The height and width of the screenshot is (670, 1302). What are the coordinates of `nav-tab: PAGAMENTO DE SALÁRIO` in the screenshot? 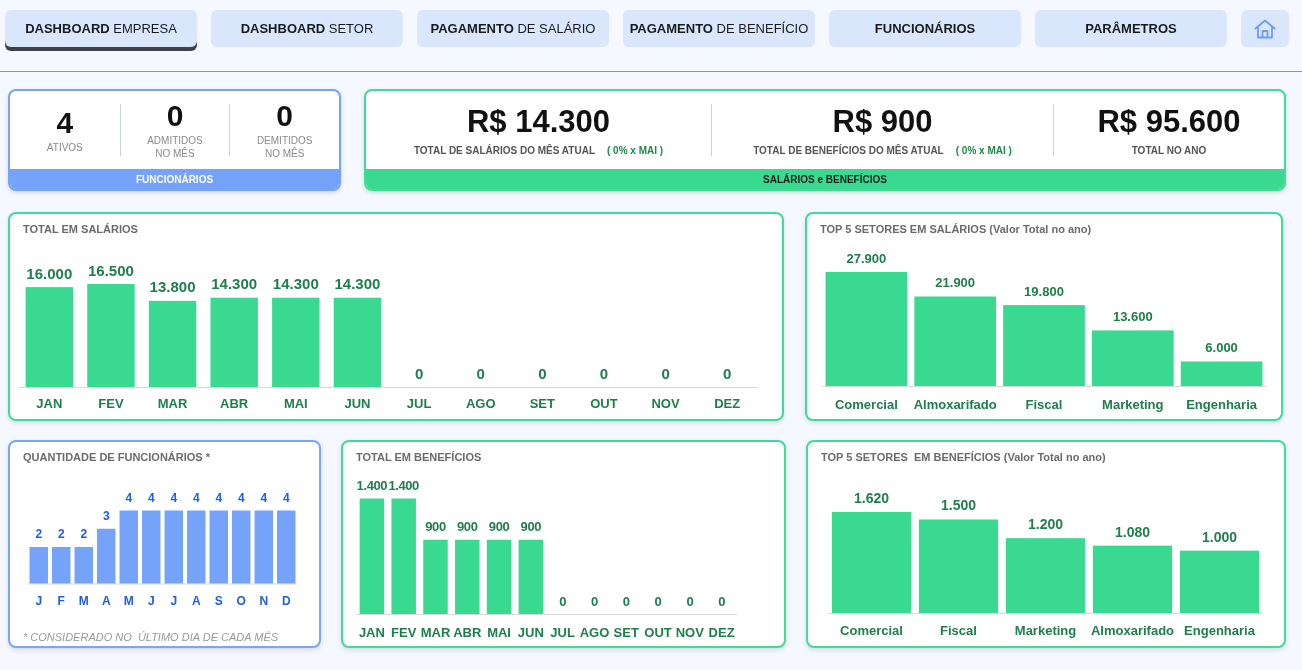 It's located at (513, 28).